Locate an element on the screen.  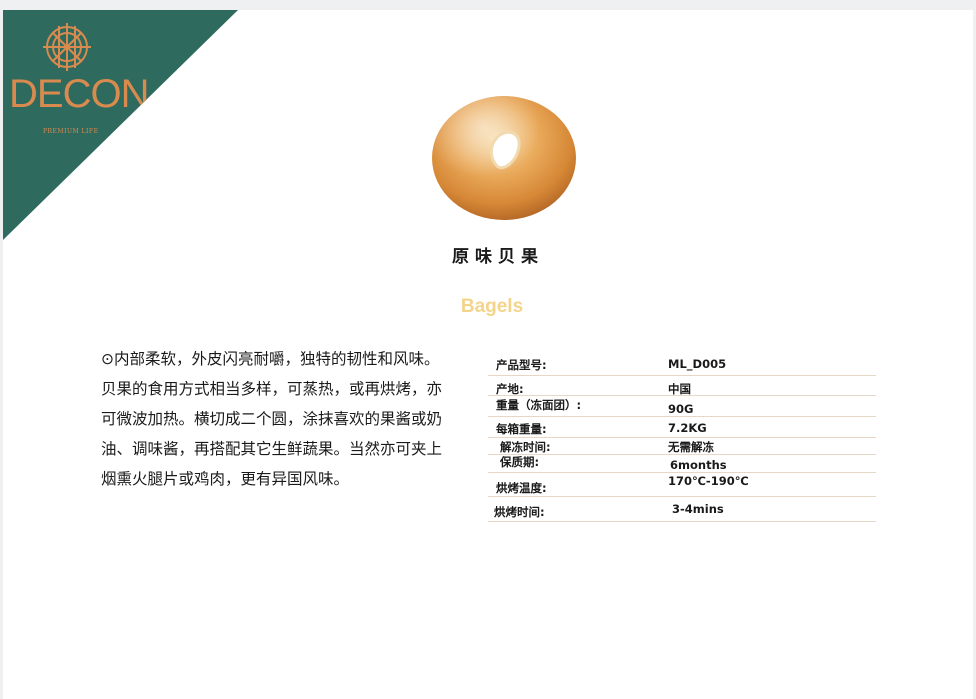
spec-value: 6months is located at coordinates (698, 465).